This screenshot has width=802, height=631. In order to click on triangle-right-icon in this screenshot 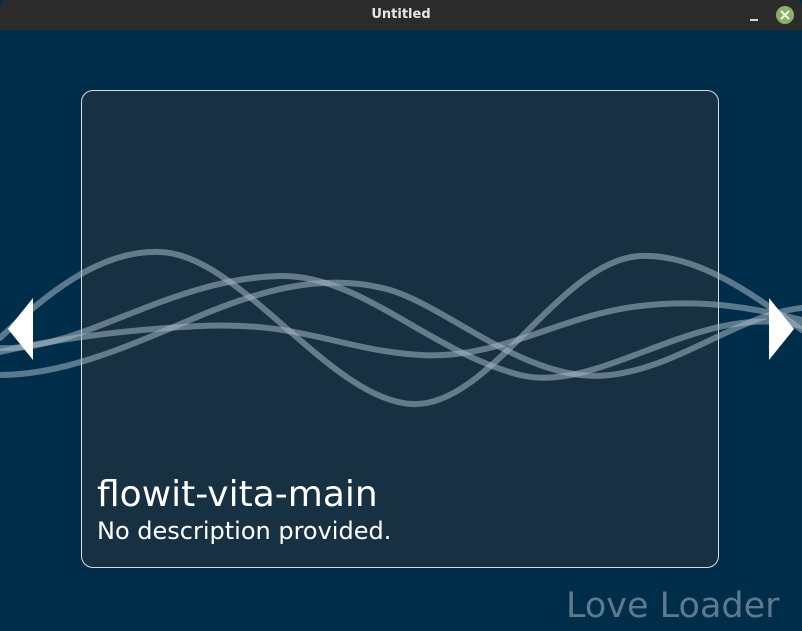, I will do `click(781, 329)`.